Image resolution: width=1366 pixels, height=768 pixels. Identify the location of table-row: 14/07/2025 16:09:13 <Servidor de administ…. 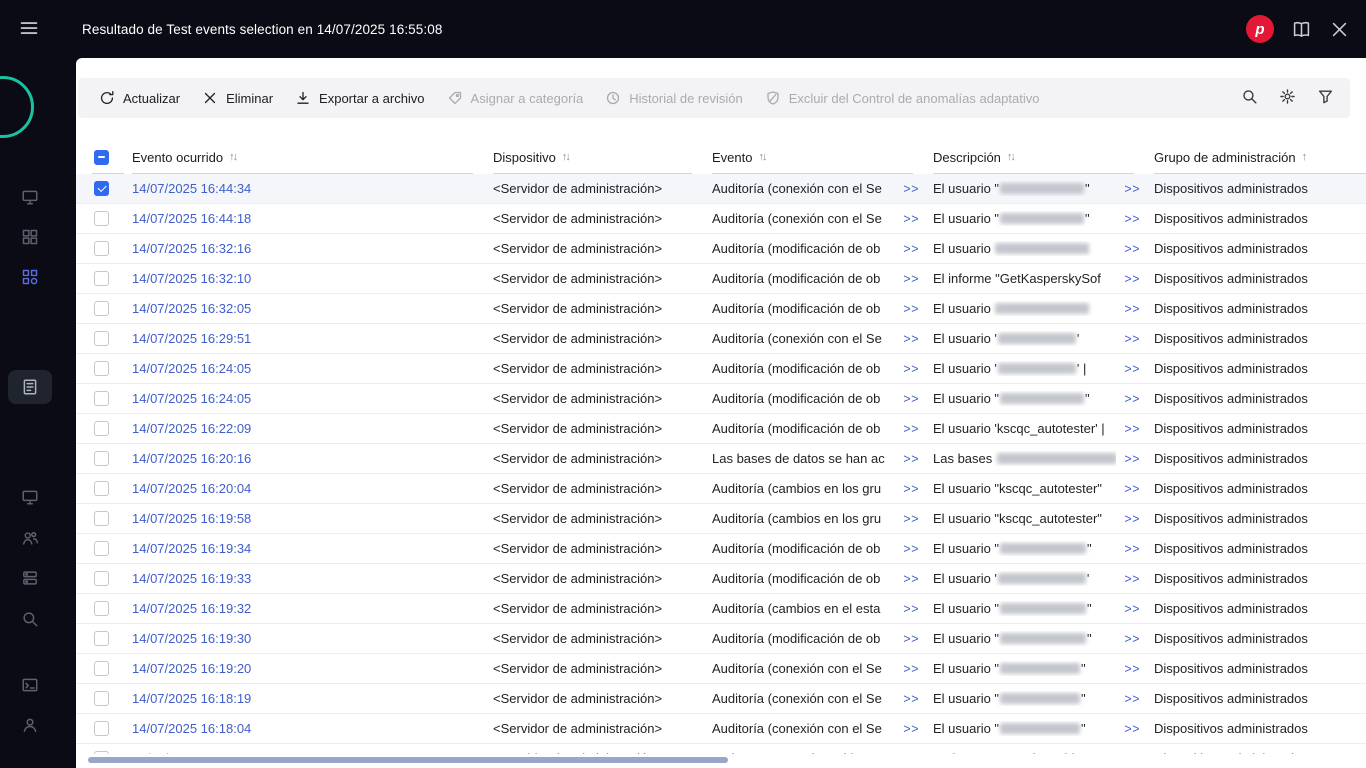
(721, 749).